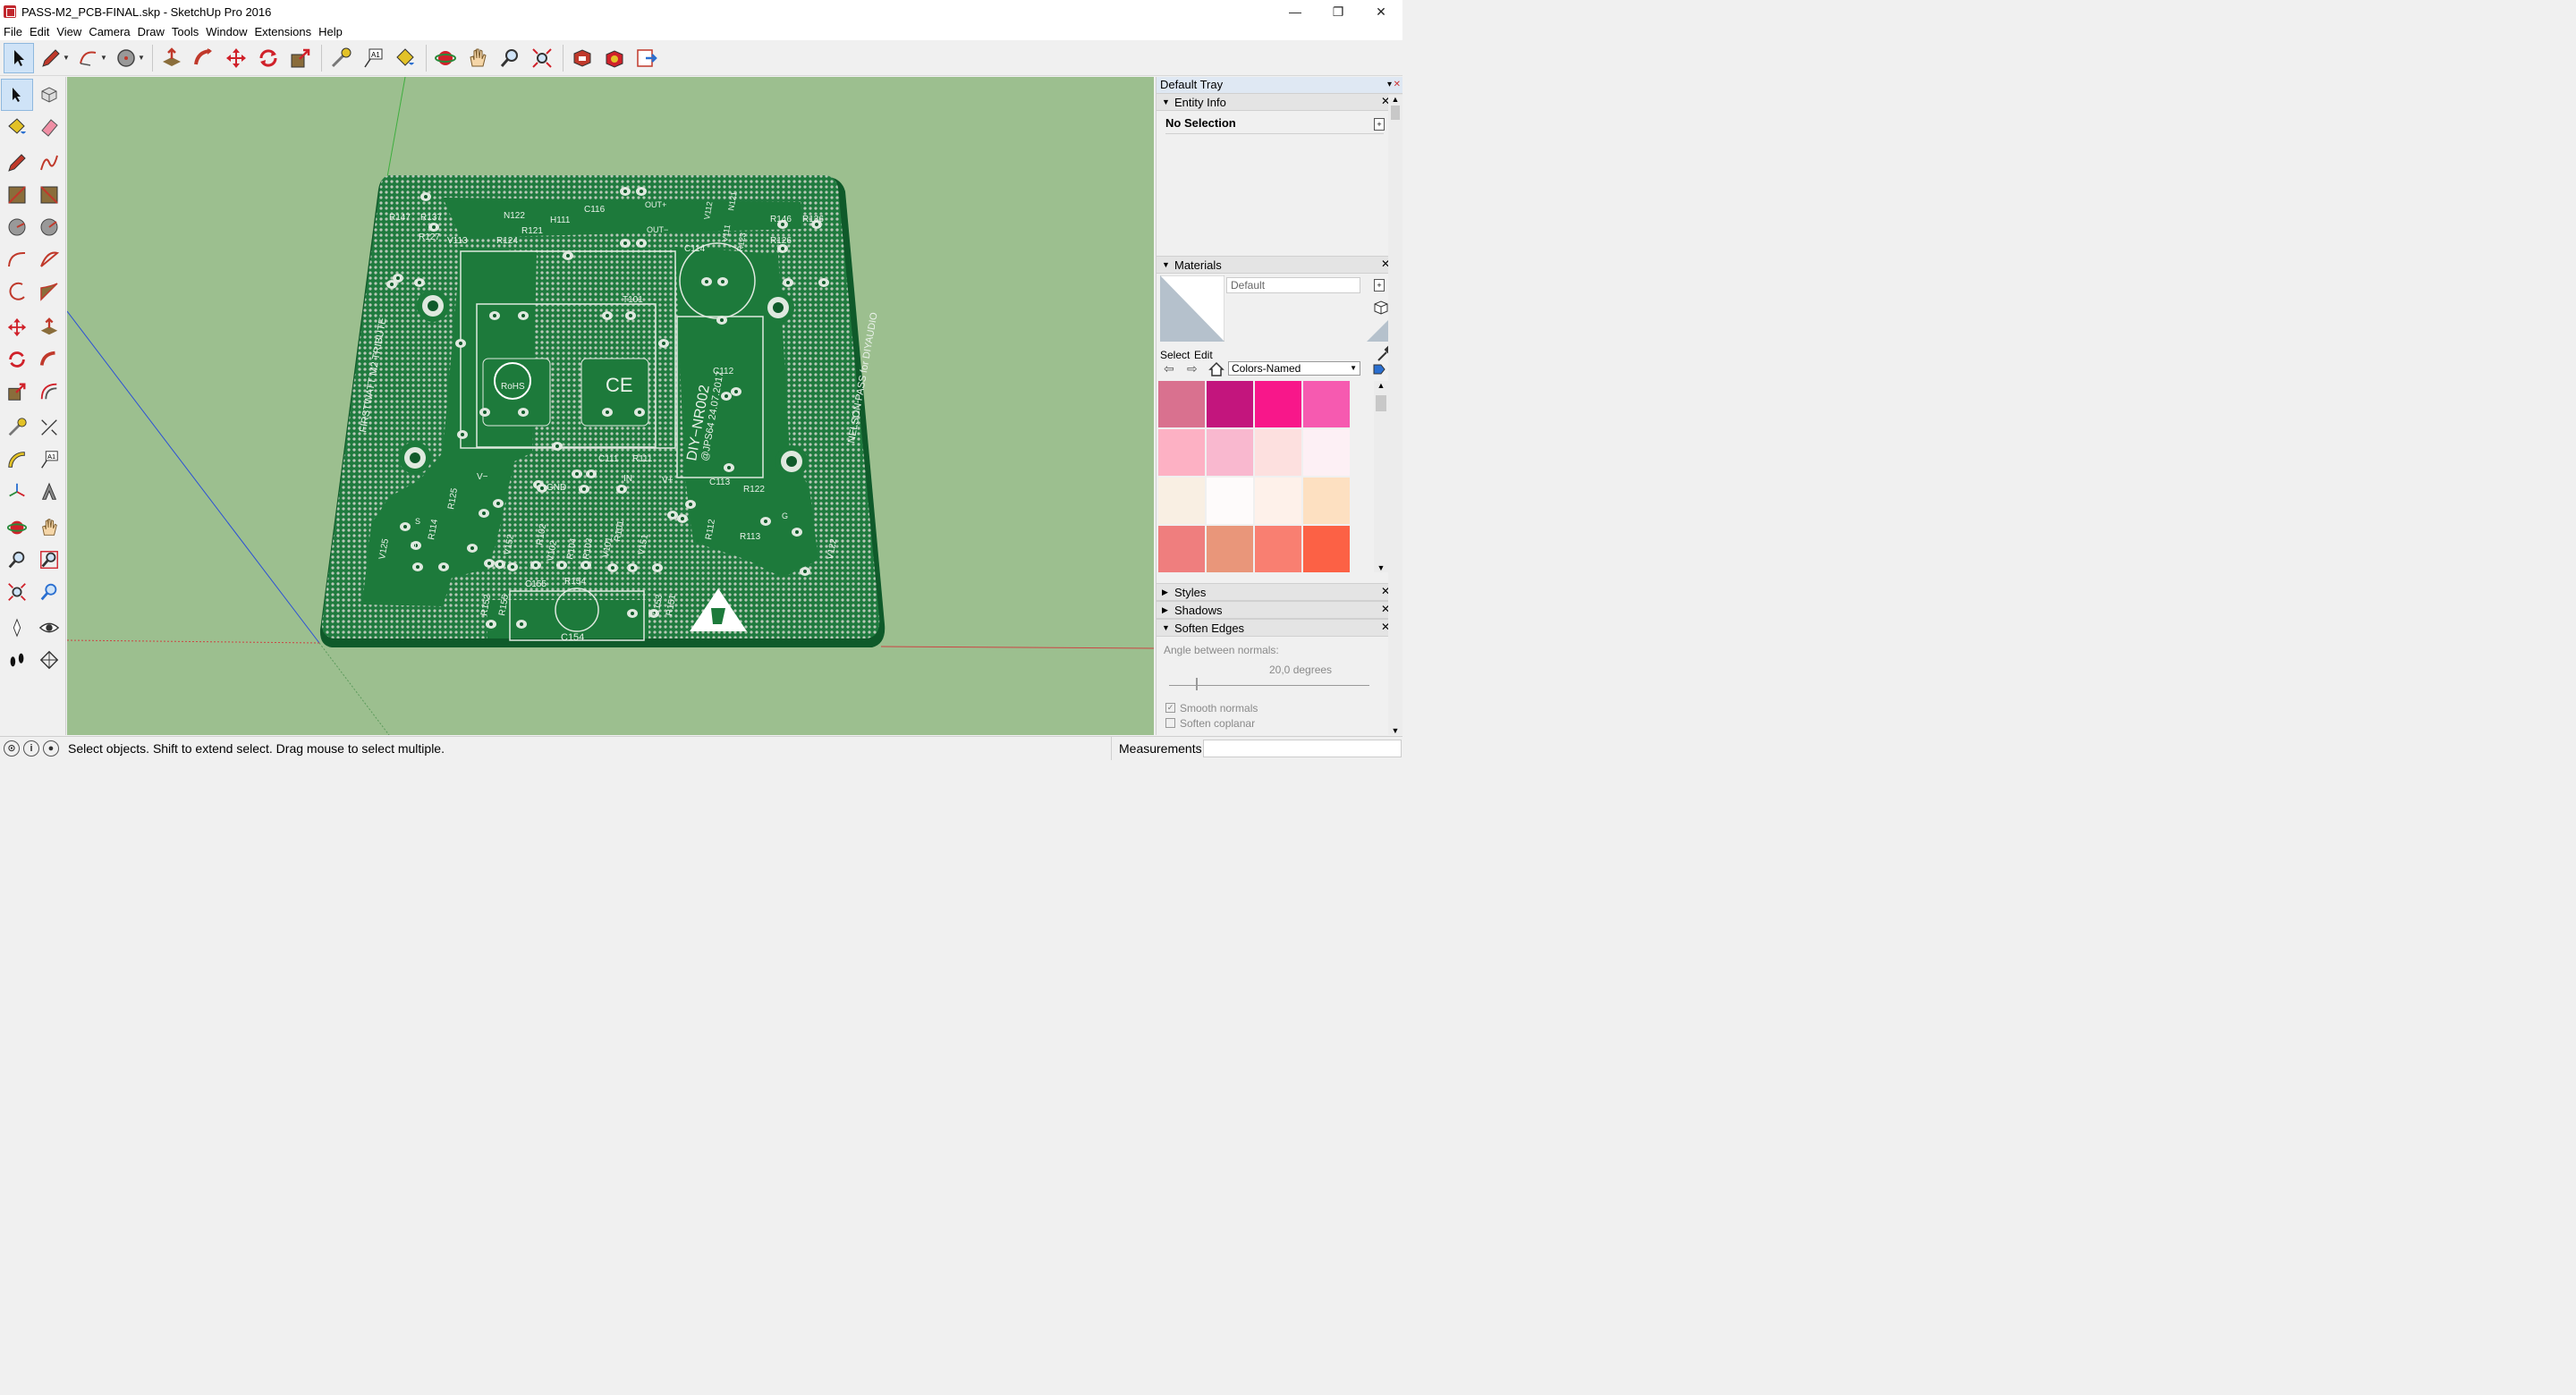 This screenshot has width=2576, height=1395. Describe the element at coordinates (1395, 415) in the screenshot. I see `tray-scrollbar: ▲ ▼` at that location.